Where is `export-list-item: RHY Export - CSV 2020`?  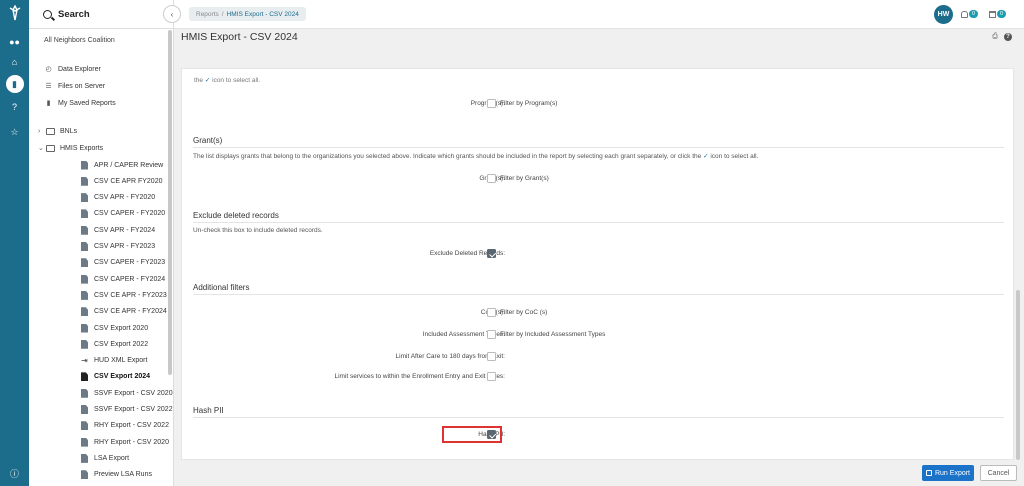
export-list-item: RHY Export - CSV 2020 is located at coordinates (125, 442).